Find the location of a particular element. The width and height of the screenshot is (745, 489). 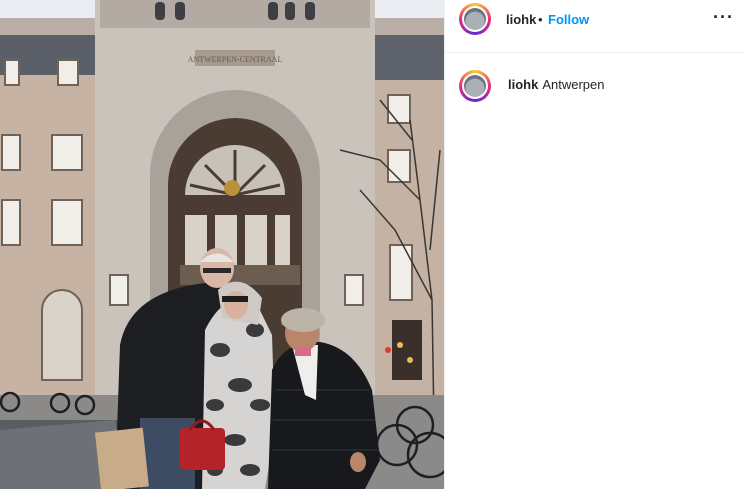

station-sign-text: ANTWERPEN-CENTRAAL is located at coordinates (235, 59).